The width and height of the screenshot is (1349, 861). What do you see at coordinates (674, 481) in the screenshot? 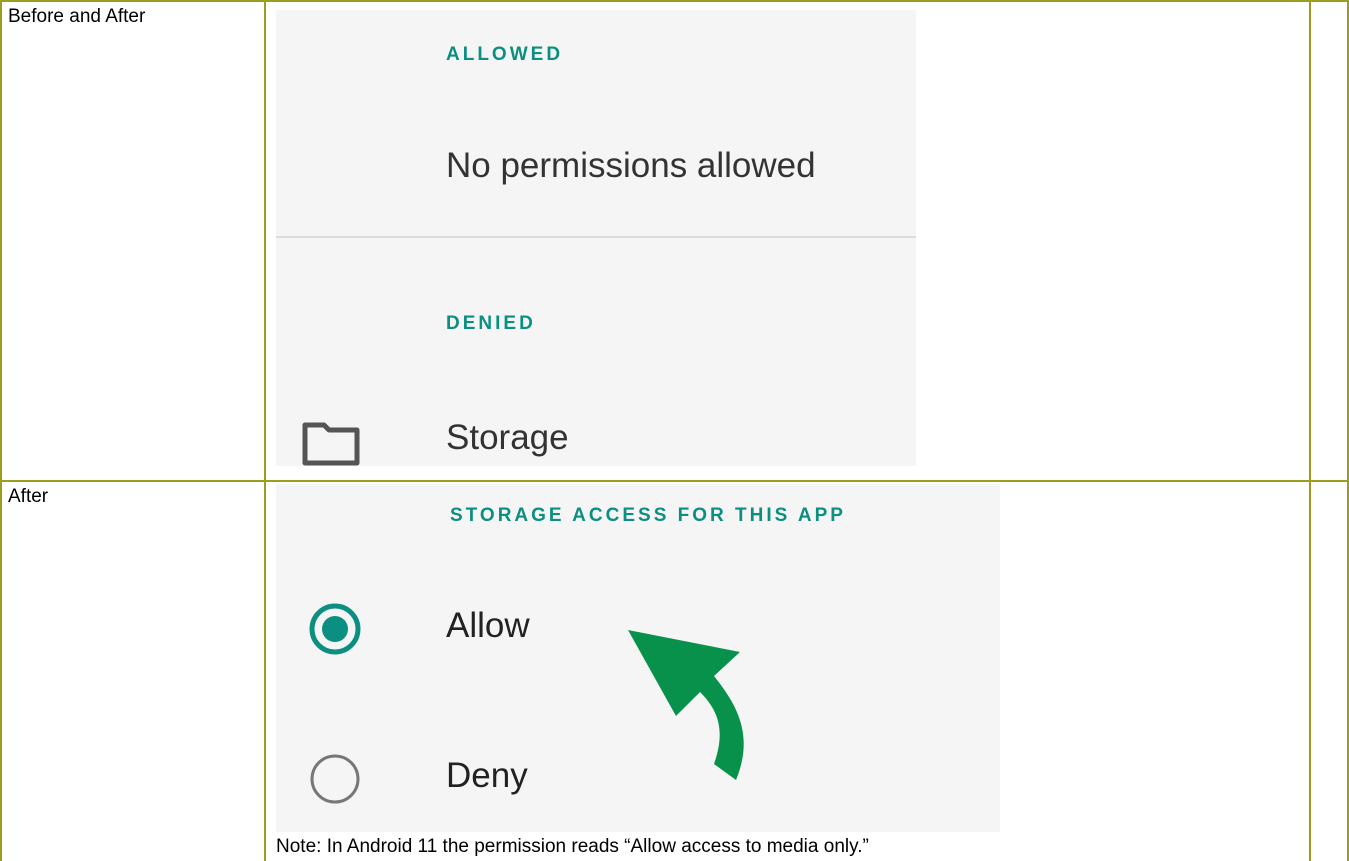
I see `table-border-mid` at bounding box center [674, 481].